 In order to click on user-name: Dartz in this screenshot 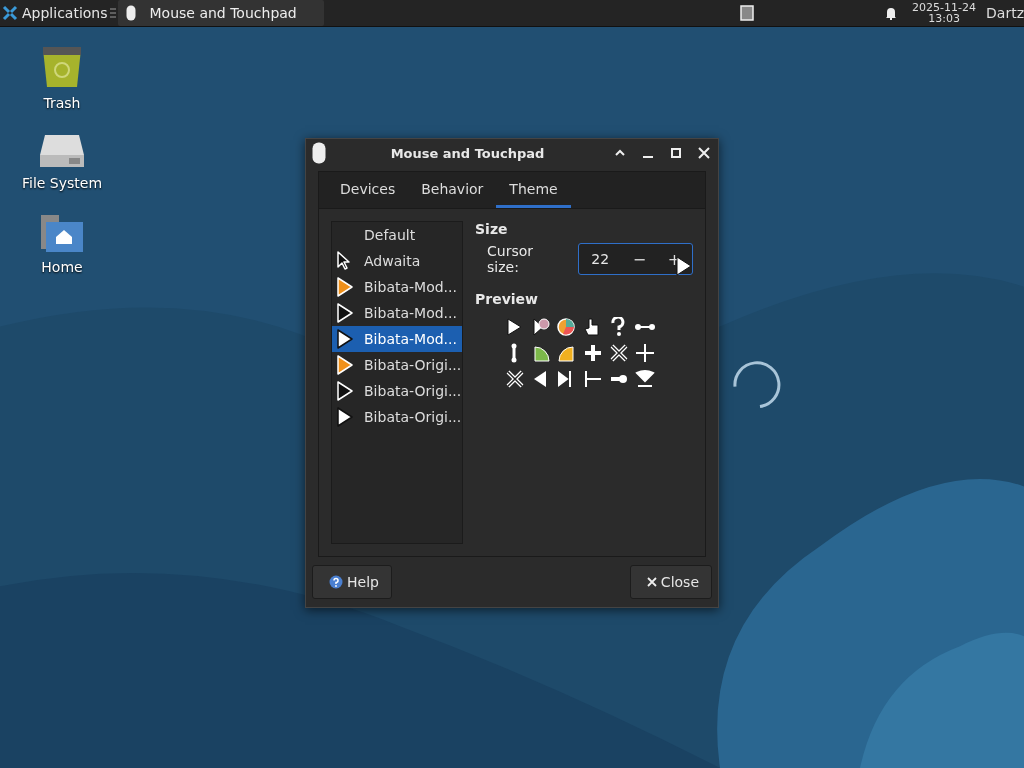, I will do `click(1005, 13)`.